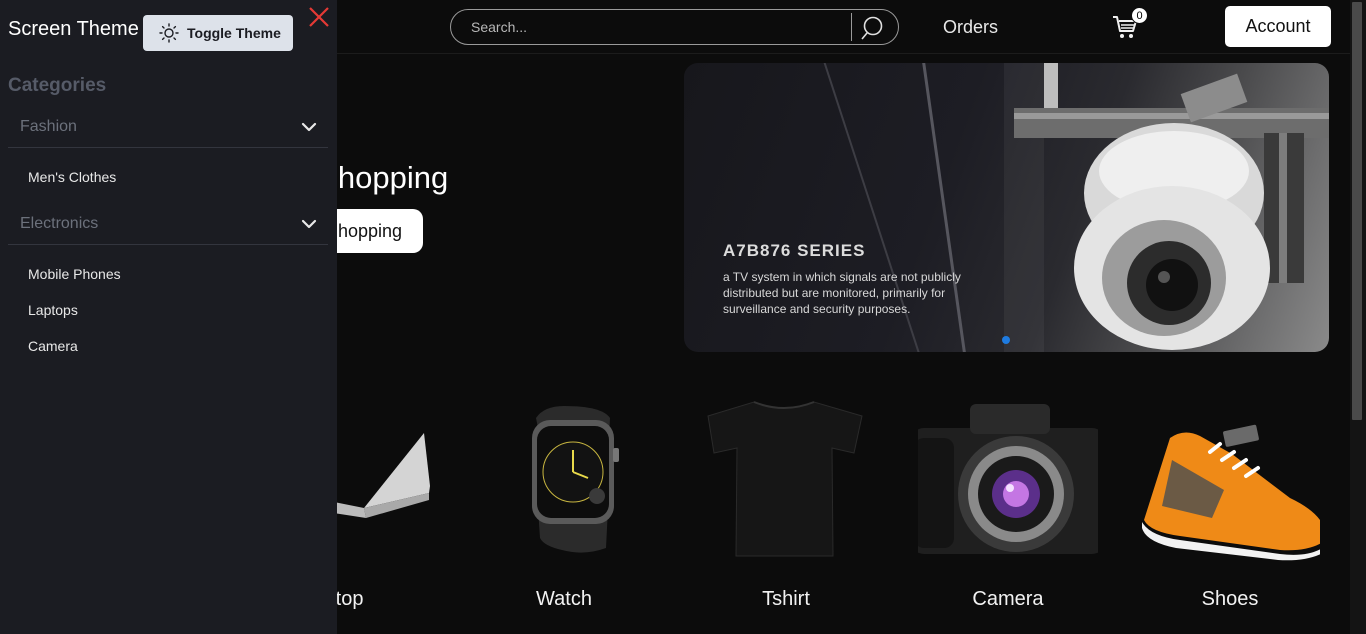 Image resolution: width=1366 pixels, height=634 pixels. Describe the element at coordinates (970, 27) in the screenshot. I see `orders-link: Orders` at that location.